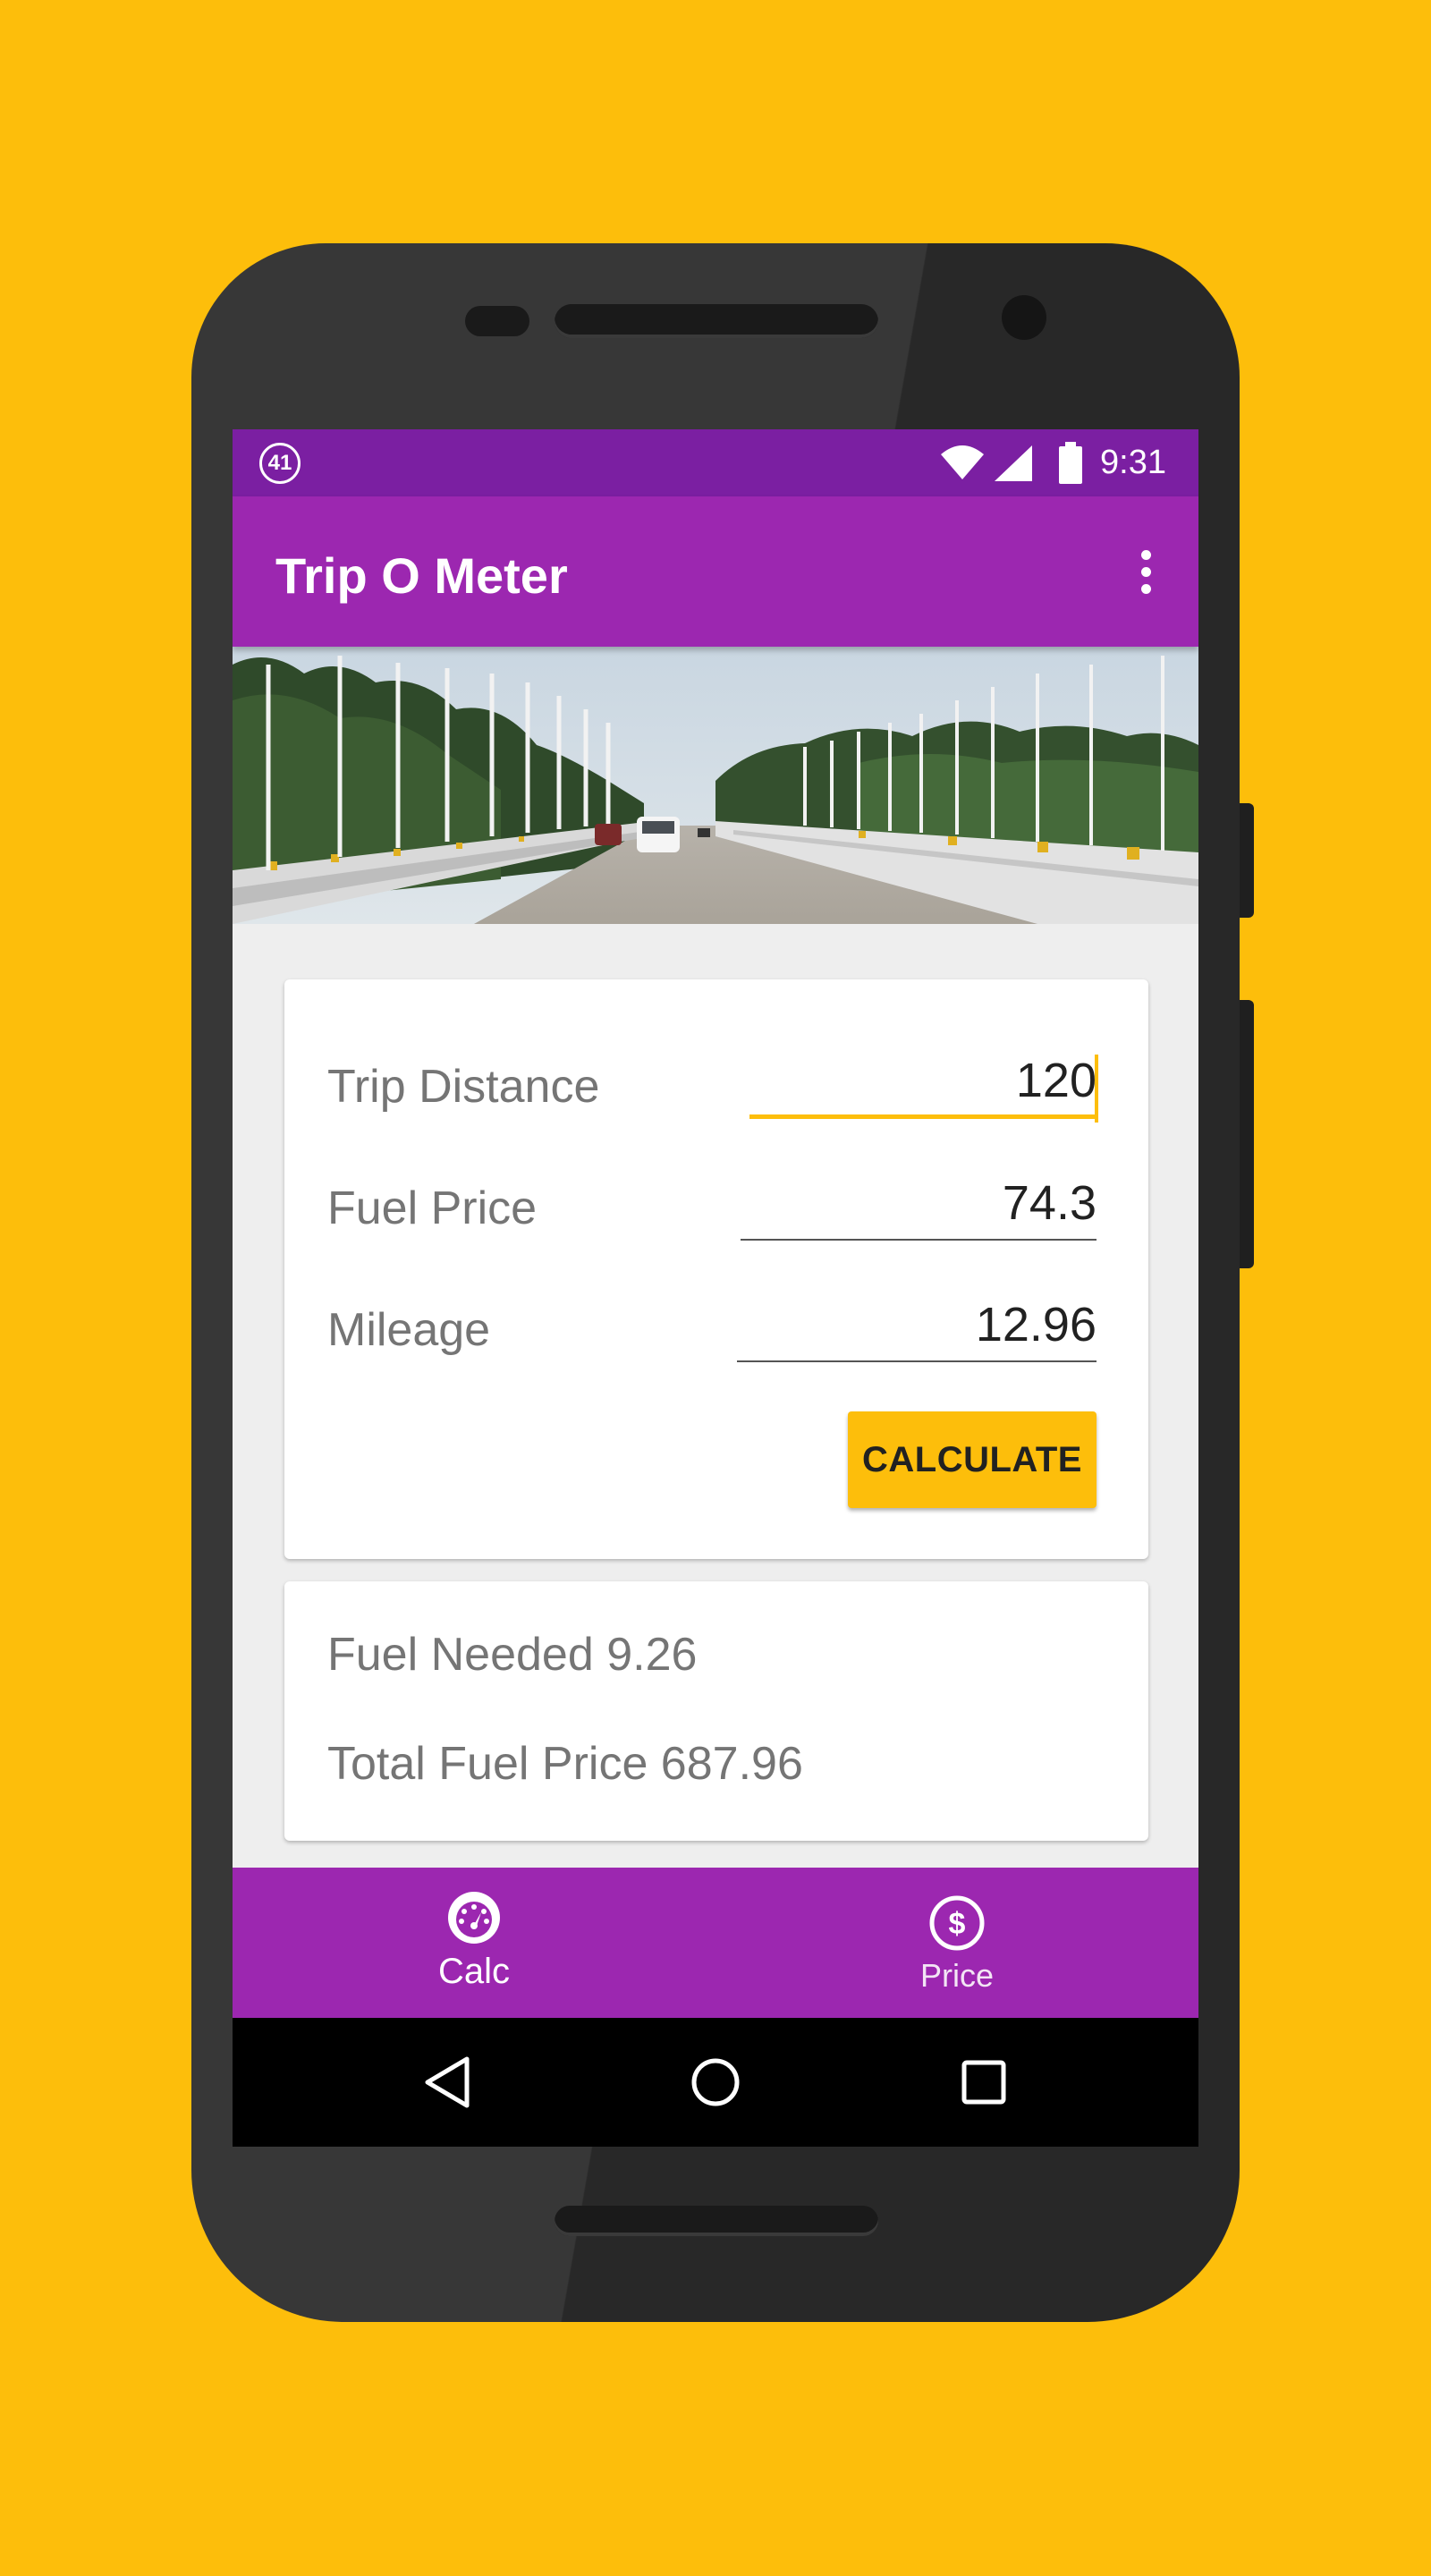  I want to click on nav-label-price: Price, so click(957, 1975).